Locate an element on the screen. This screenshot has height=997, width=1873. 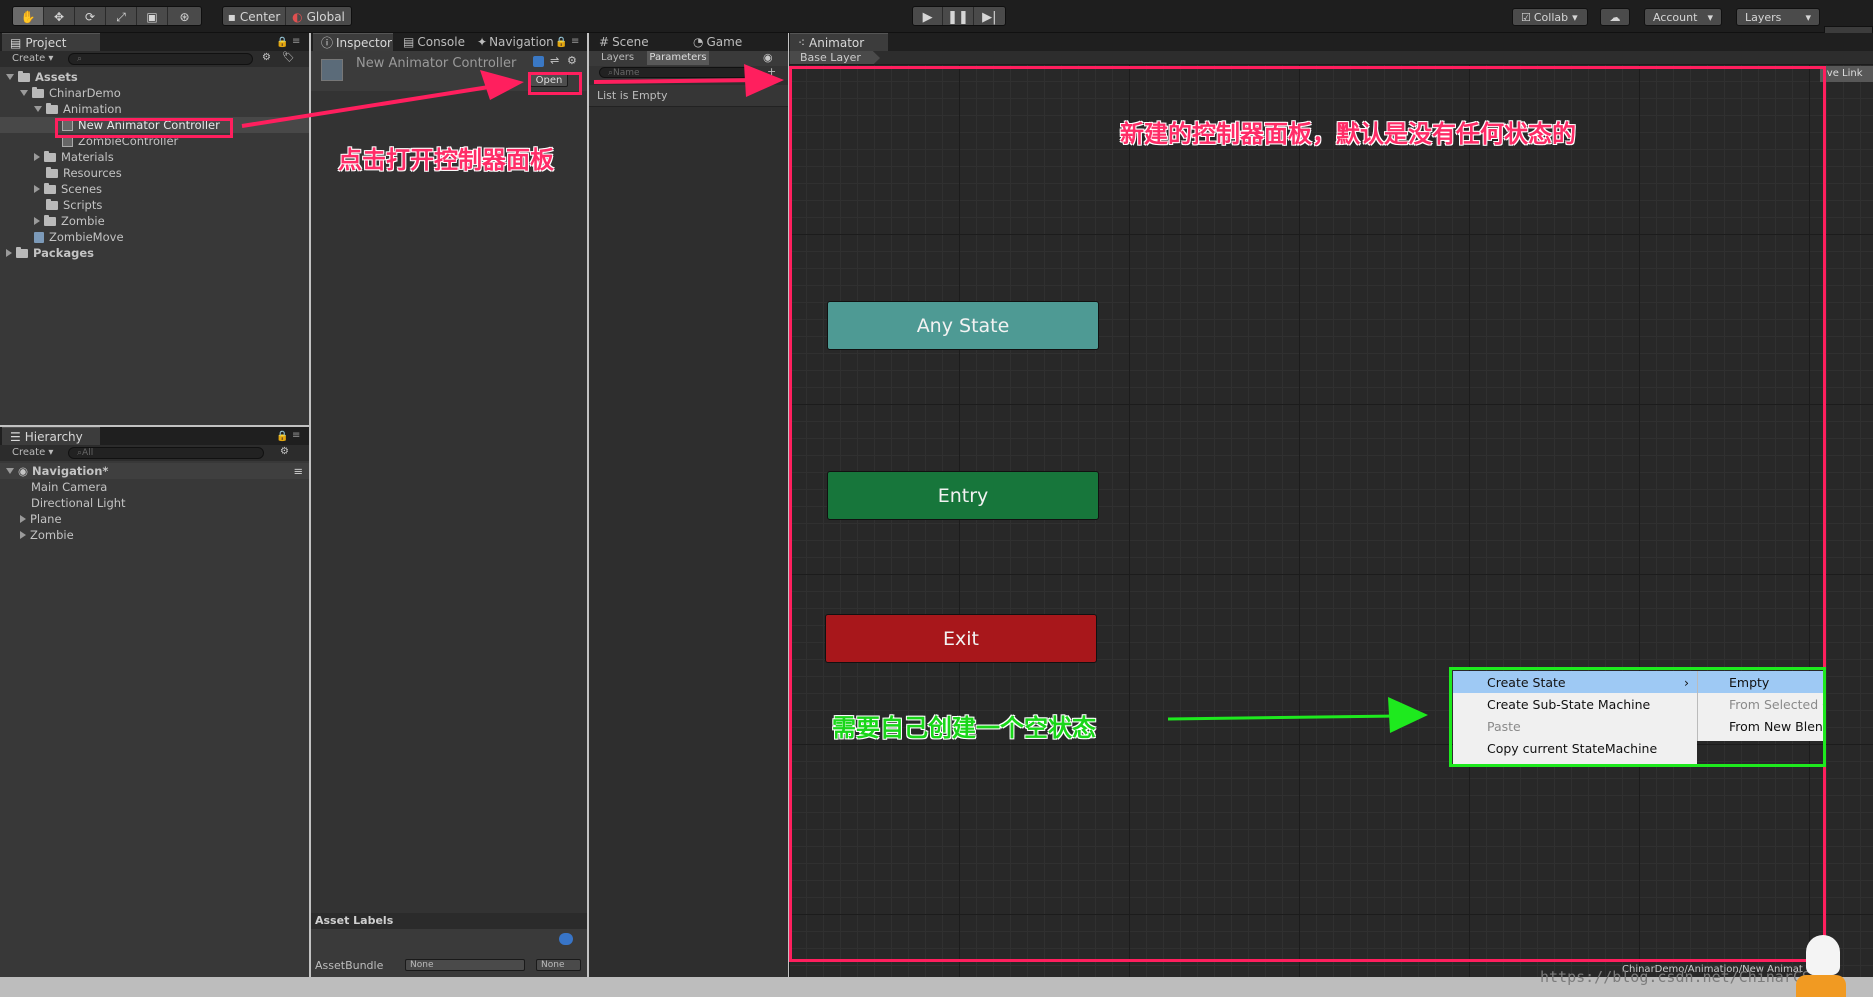
mascot-badge is located at coordinates (1821, 986).